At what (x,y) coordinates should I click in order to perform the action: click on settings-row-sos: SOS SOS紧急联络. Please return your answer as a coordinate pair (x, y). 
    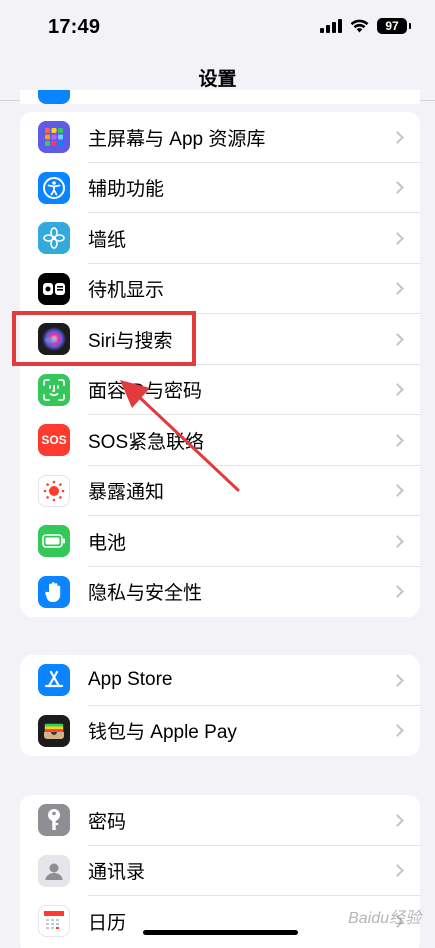
    Looking at the image, I should click on (220, 440).